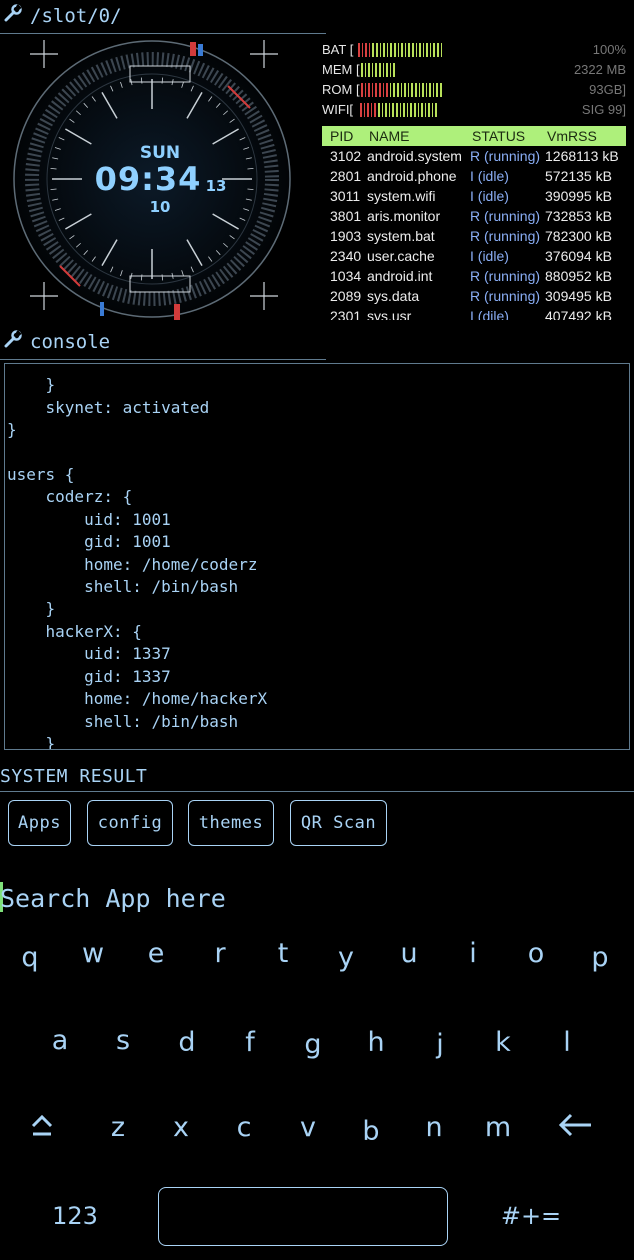  I want to click on process-row: 1034 android.int R (running) 880952 kB, so click(474, 276).